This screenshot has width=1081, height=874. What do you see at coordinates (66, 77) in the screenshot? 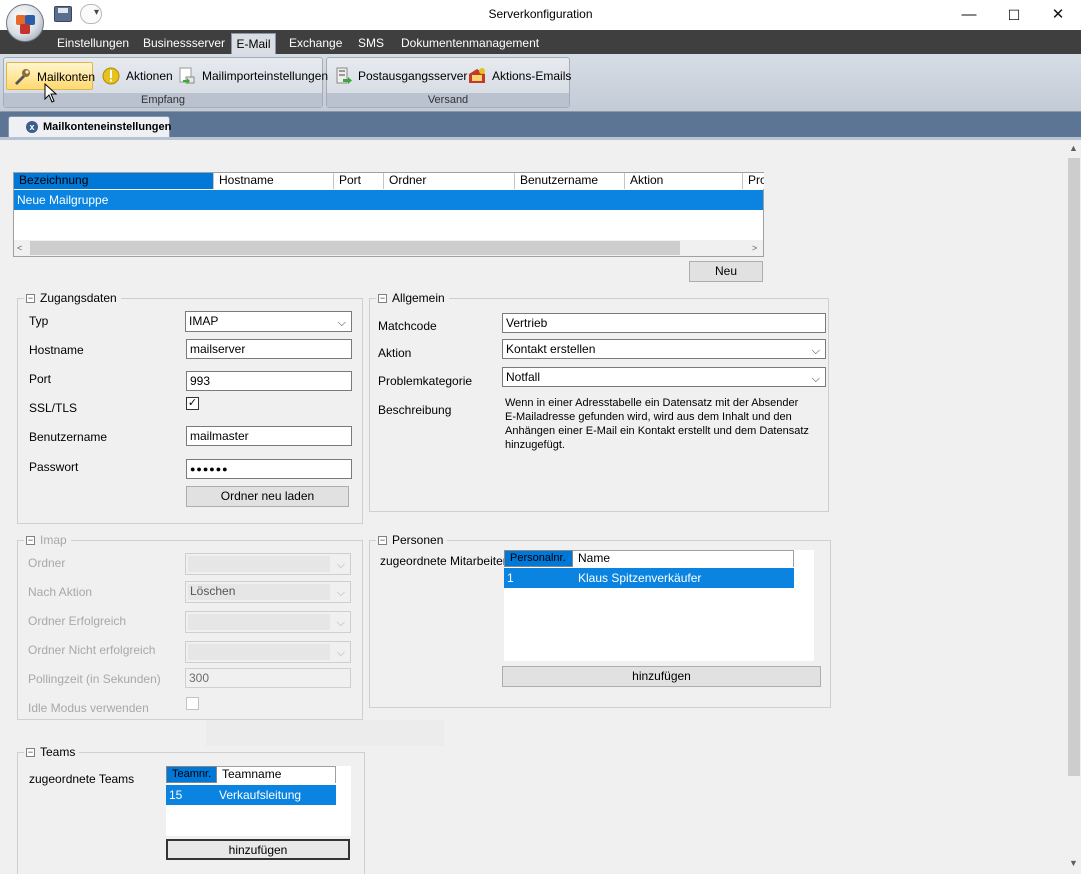
I see `mailkonten-label: Mailkonten` at bounding box center [66, 77].